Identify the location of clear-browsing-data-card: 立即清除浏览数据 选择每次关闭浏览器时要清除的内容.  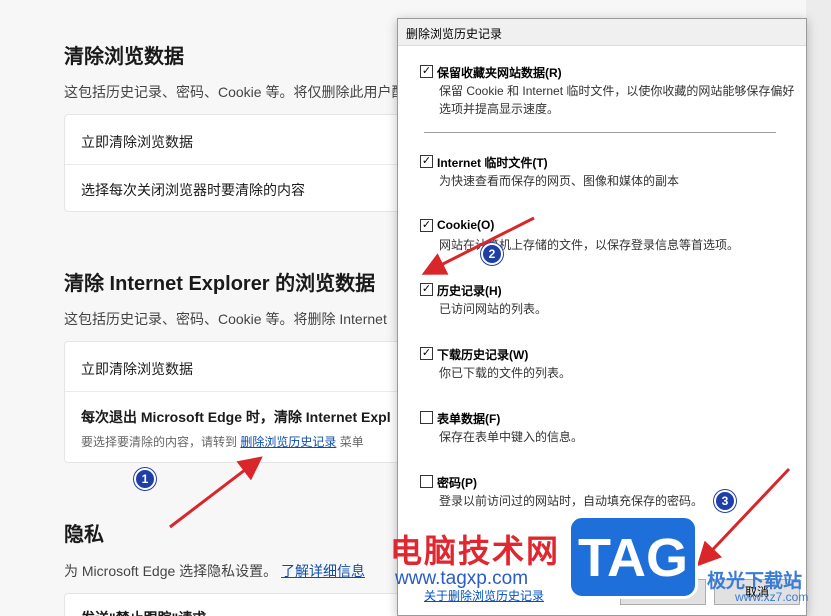
(254, 163).